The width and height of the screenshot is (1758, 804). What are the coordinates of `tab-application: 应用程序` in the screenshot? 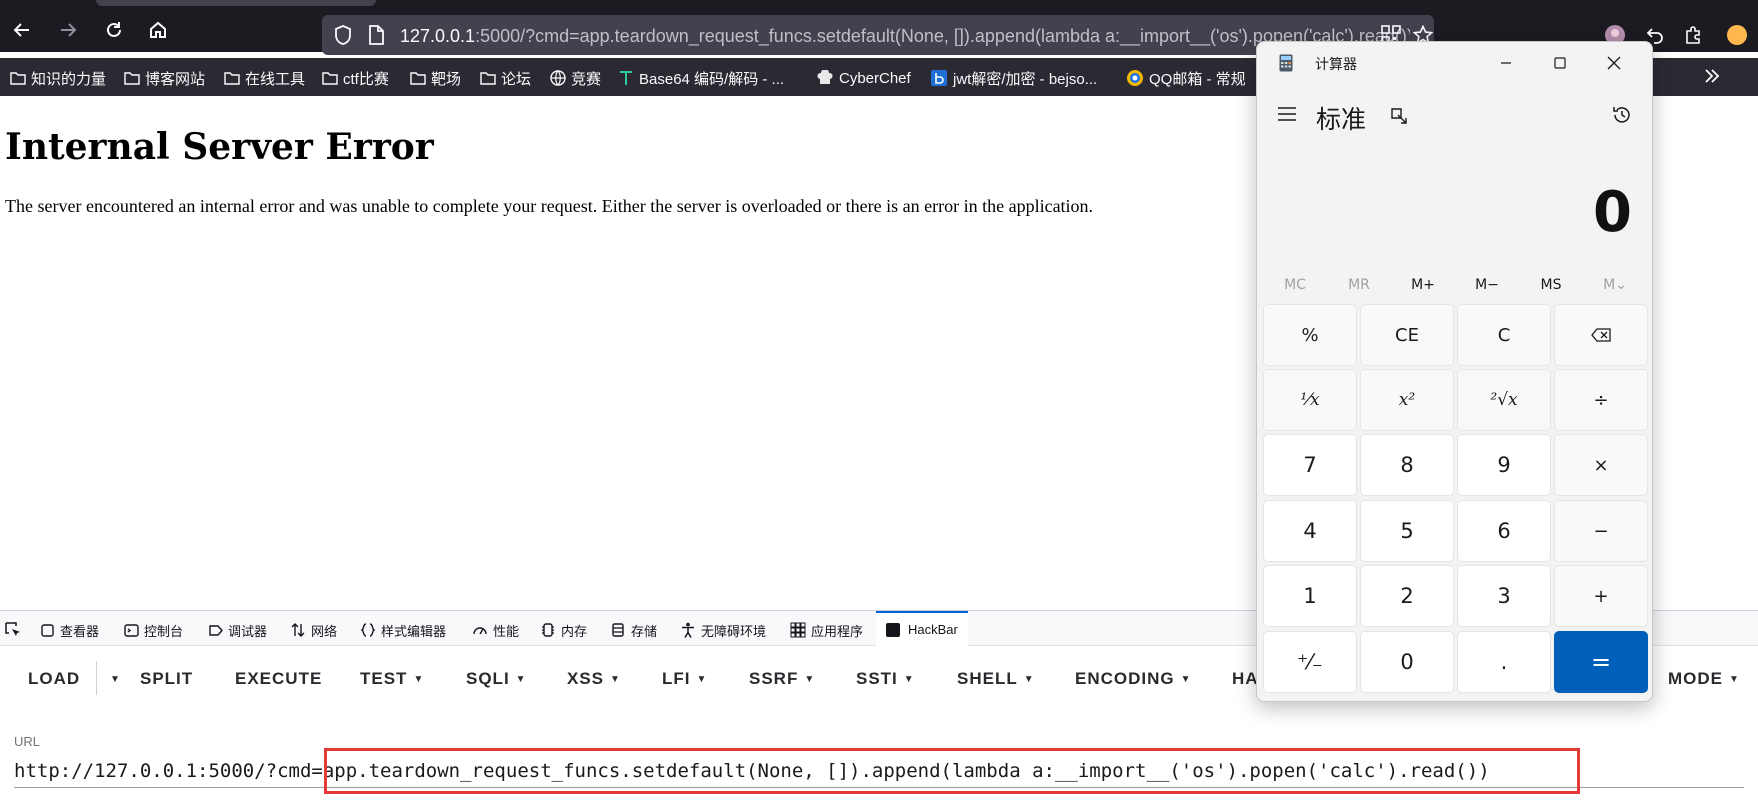 It's located at (826, 630).